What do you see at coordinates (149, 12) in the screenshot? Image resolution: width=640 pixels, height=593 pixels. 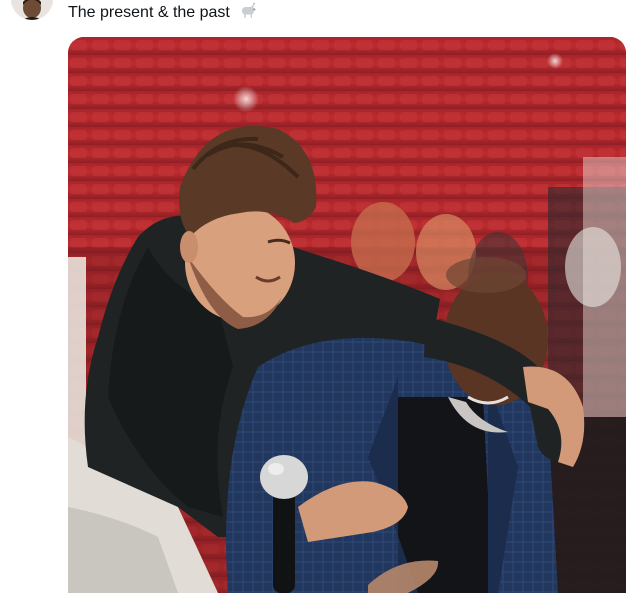 I see `post-text: The present & the past` at bounding box center [149, 12].